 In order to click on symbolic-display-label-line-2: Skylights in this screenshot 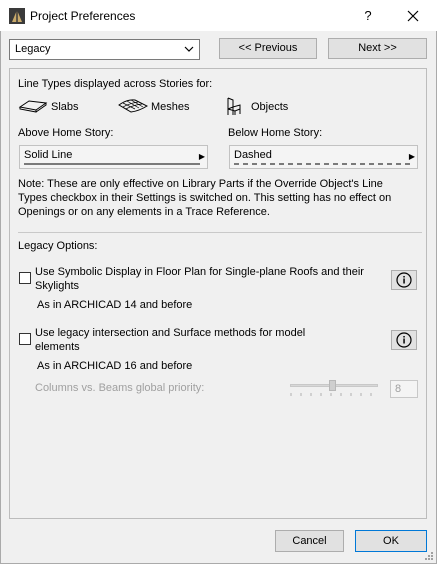, I will do `click(57, 286)`.